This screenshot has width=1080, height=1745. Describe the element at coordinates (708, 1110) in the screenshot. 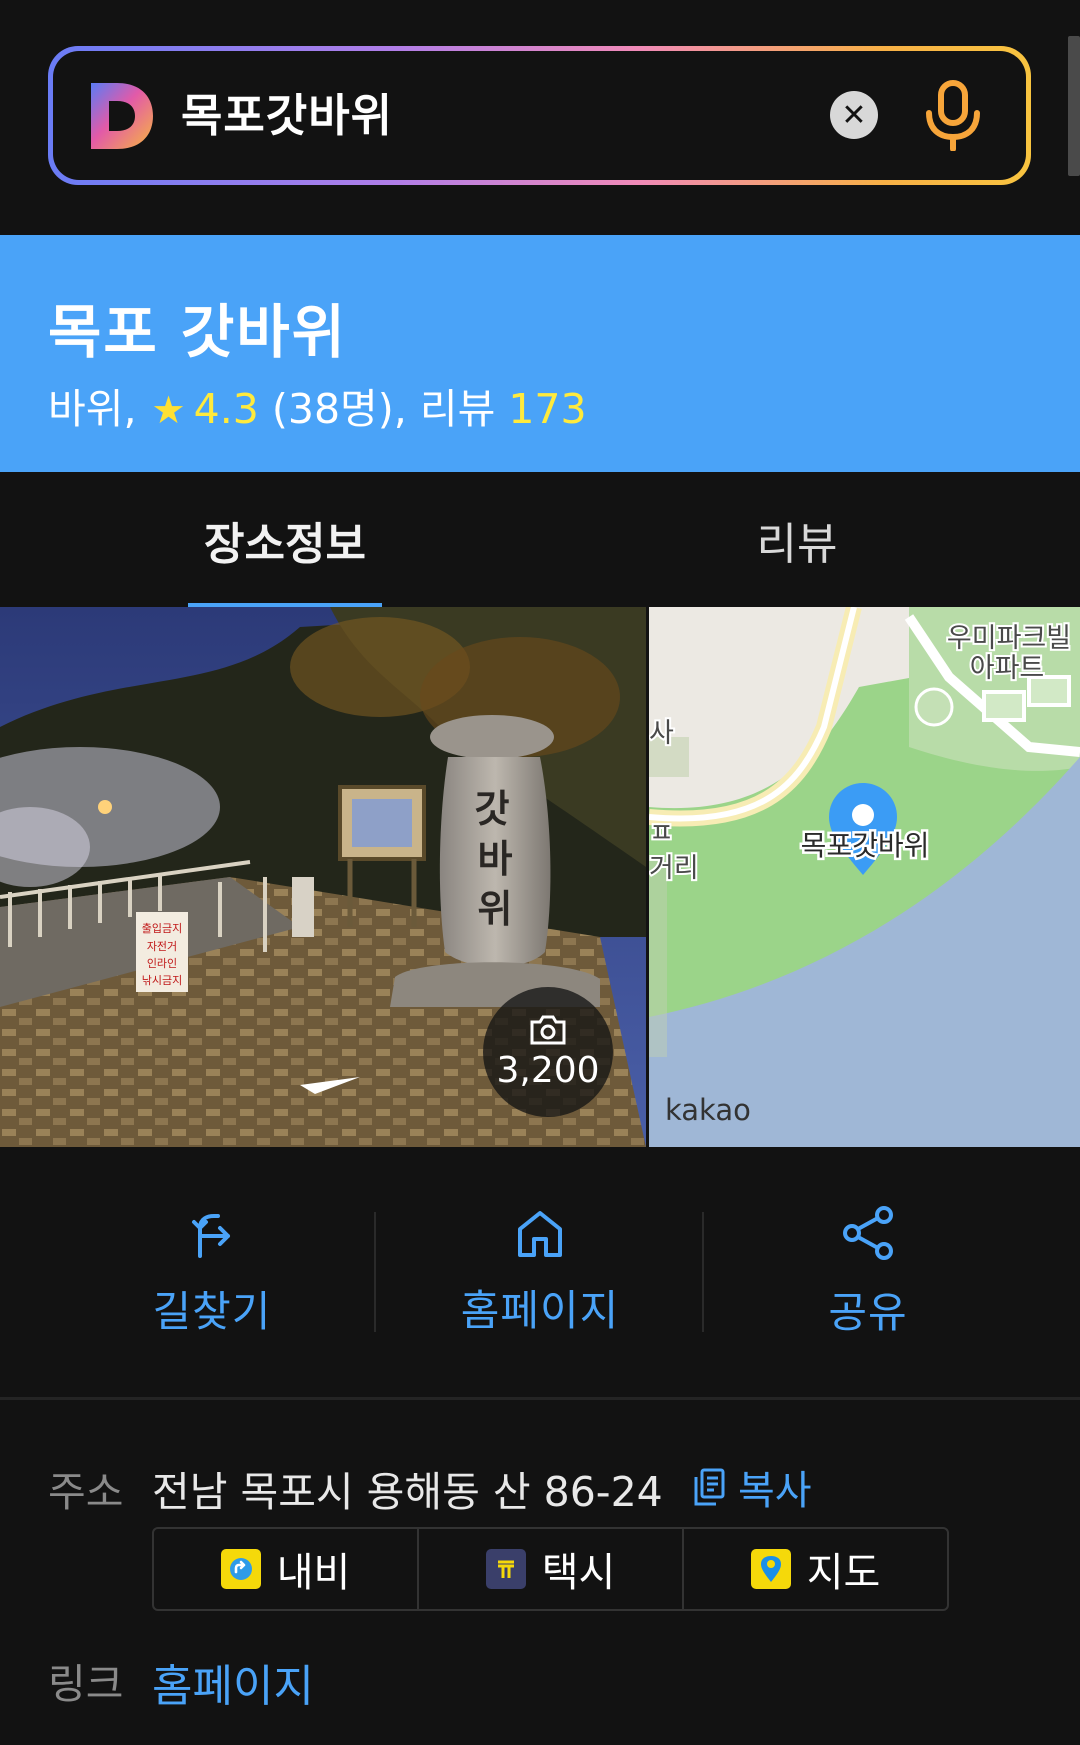

I see `map-brand-label: kakao` at that location.